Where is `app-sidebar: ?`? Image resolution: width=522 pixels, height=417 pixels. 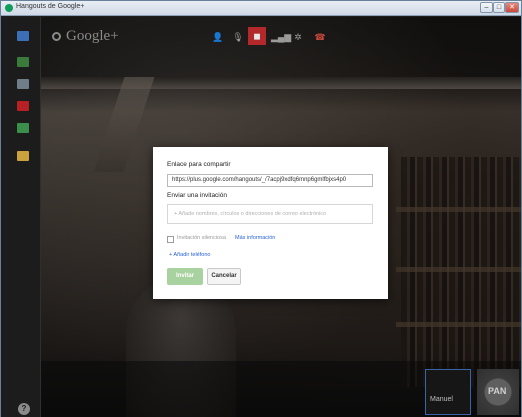 app-sidebar: ? is located at coordinates (21, 217).